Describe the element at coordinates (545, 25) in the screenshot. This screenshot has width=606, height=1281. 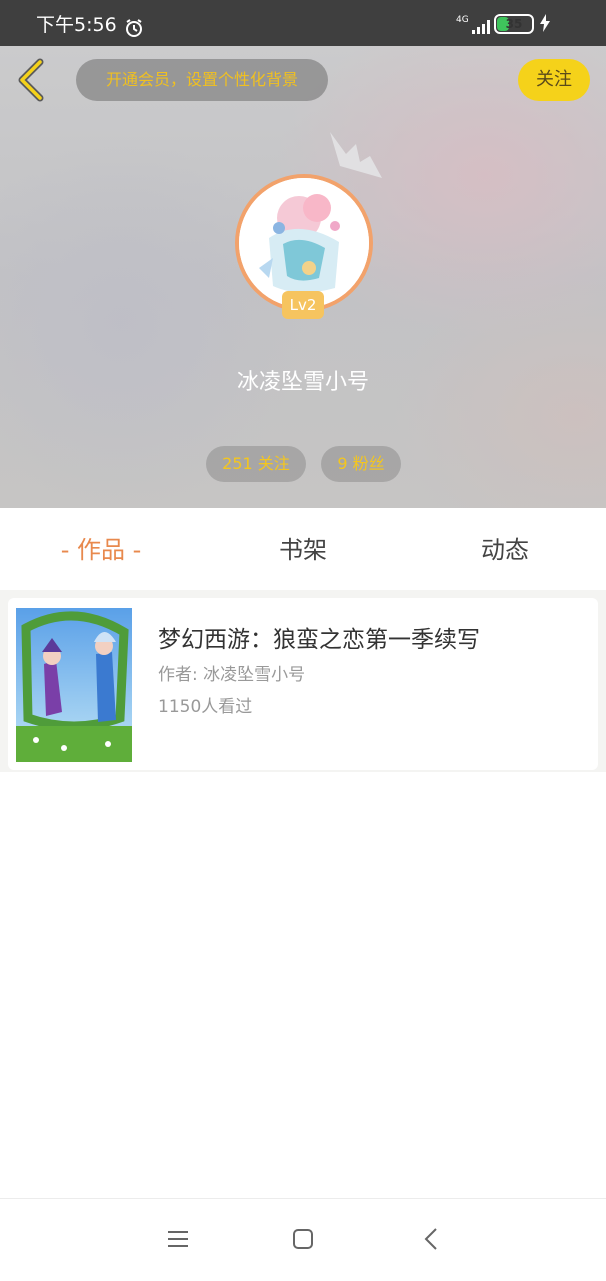
I see `charging-icon` at that location.